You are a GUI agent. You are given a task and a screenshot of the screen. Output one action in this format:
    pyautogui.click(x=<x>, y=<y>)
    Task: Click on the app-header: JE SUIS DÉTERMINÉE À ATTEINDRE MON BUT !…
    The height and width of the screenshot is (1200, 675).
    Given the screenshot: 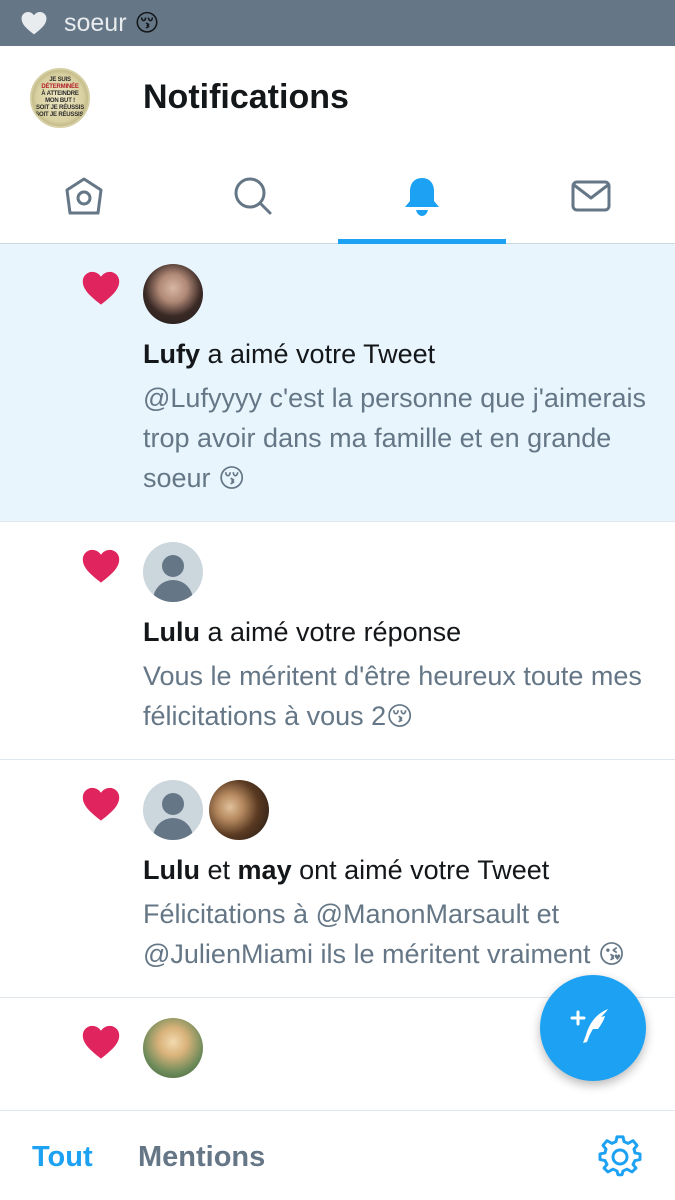 What is the action you would take?
    pyautogui.click(x=337, y=99)
    